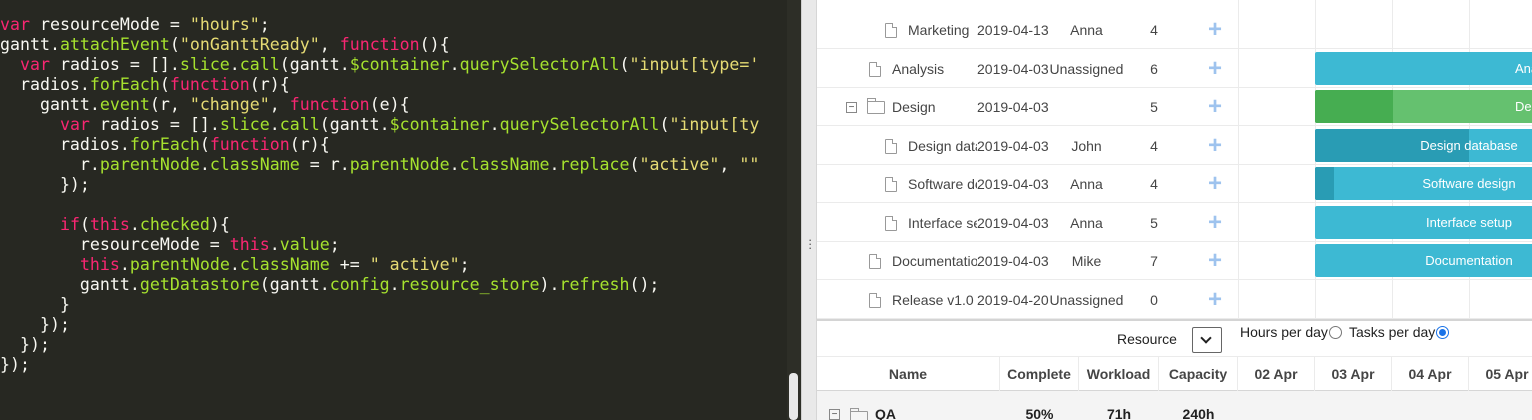  Describe the element at coordinates (1469, 183) in the screenshot. I see `task-bar-label: Software design` at that location.